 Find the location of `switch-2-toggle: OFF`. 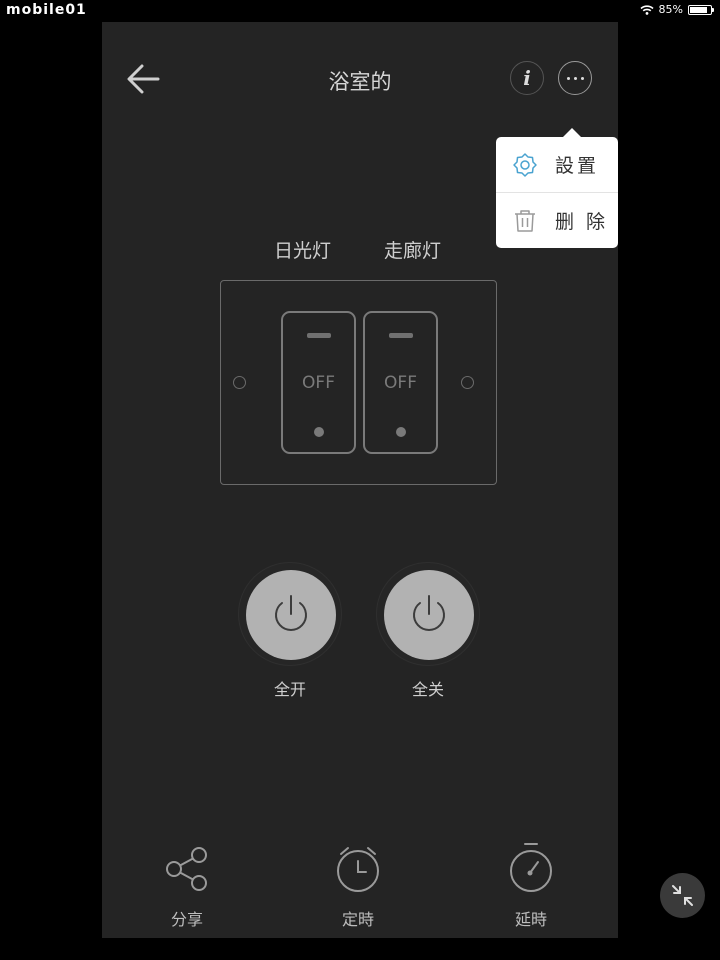

switch-2-toggle: OFF is located at coordinates (400, 382).